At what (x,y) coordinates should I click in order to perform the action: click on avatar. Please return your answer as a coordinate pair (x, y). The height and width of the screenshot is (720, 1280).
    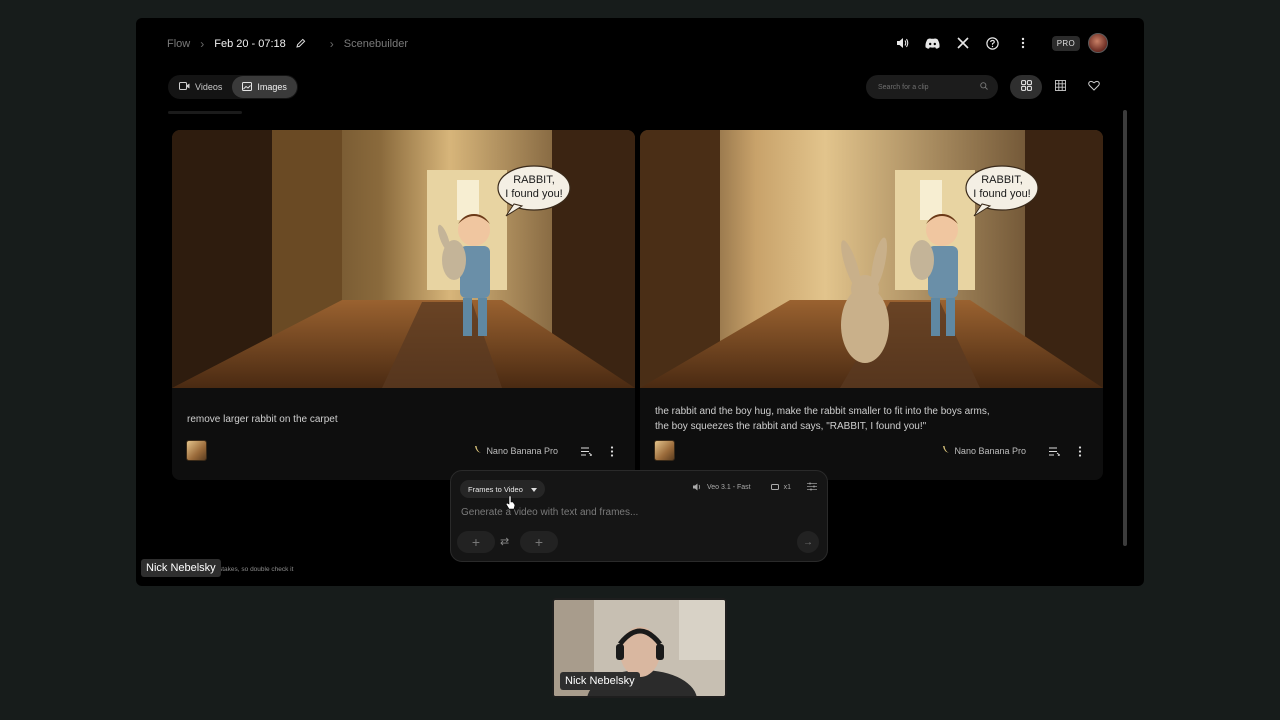
    Looking at the image, I should click on (1098, 43).